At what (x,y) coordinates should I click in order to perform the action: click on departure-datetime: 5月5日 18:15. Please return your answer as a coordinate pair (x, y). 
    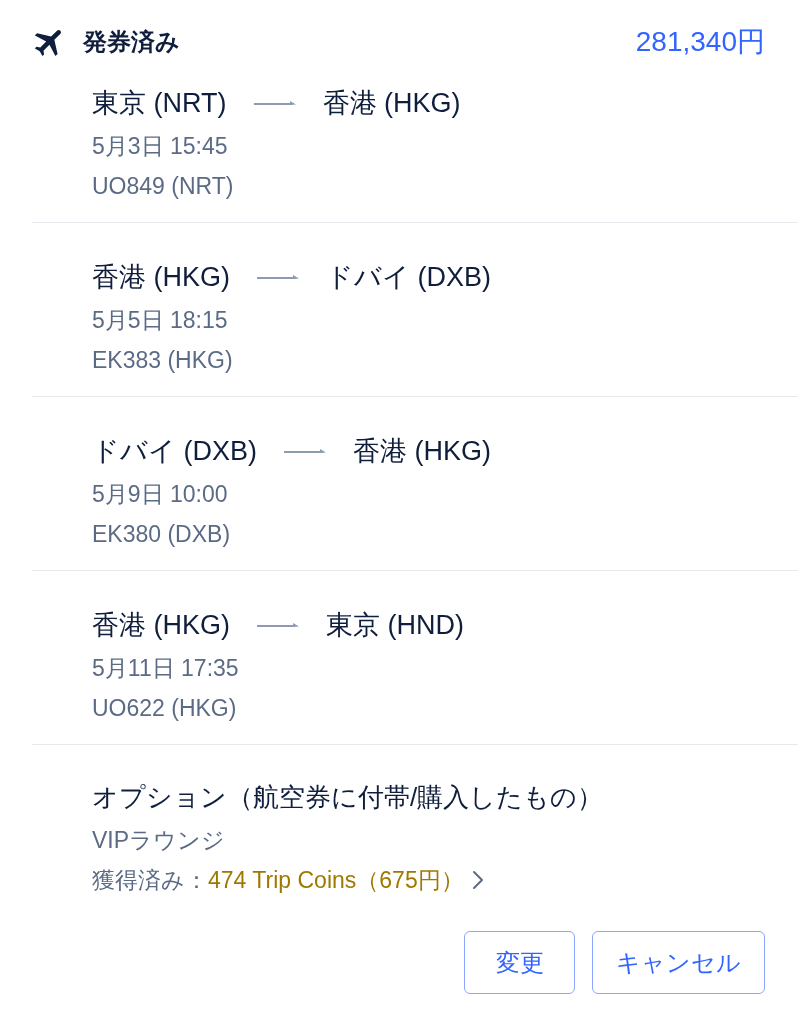
    Looking at the image, I should click on (160, 320).